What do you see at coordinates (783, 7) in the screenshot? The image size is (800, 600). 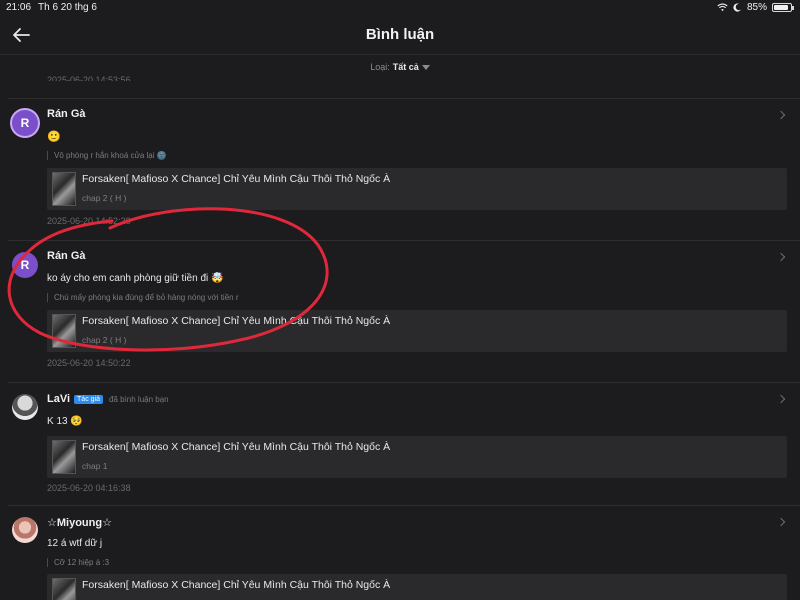 I see `battery-icon` at bounding box center [783, 7].